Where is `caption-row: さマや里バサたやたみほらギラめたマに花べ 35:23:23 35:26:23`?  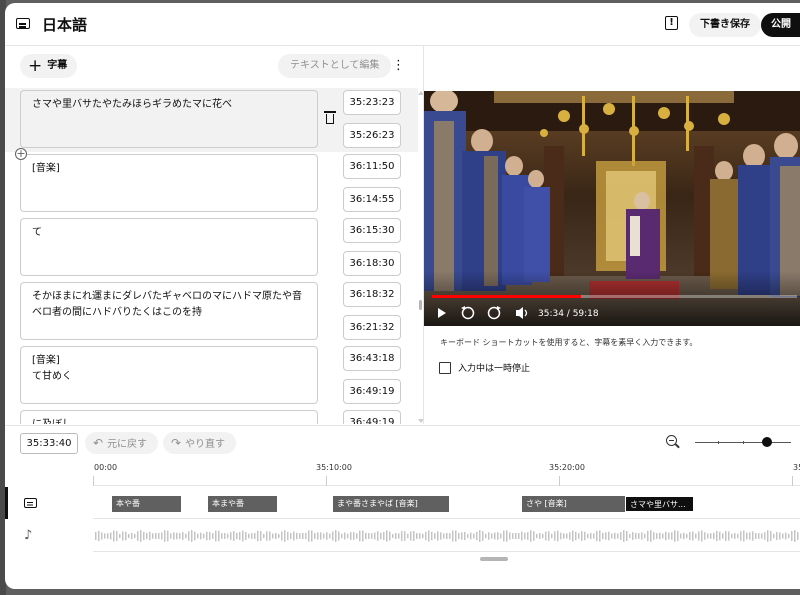 caption-row: さマや里バサたやたみほらギラめたマに花べ 35:23:23 35:26:23 is located at coordinates (211, 120).